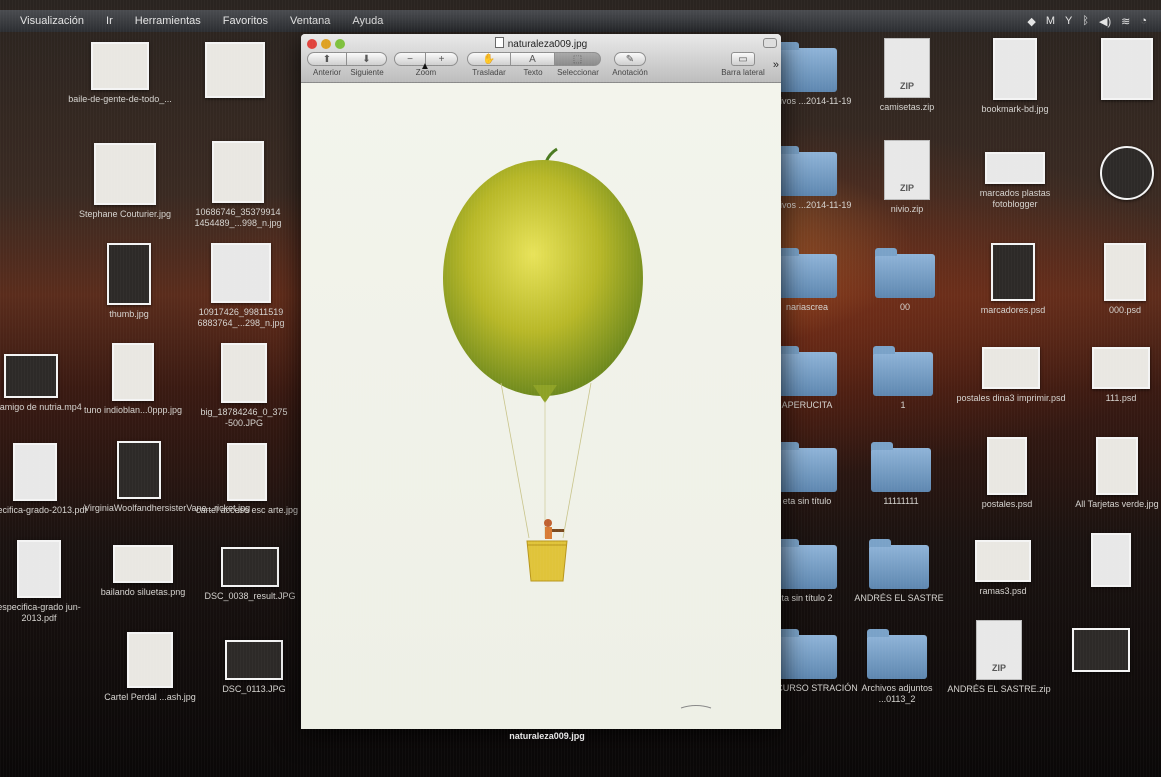 Image resolution: width=1161 pixels, height=777 pixels. Describe the element at coordinates (548, 523) in the screenshot. I see `traveler-head` at that location.